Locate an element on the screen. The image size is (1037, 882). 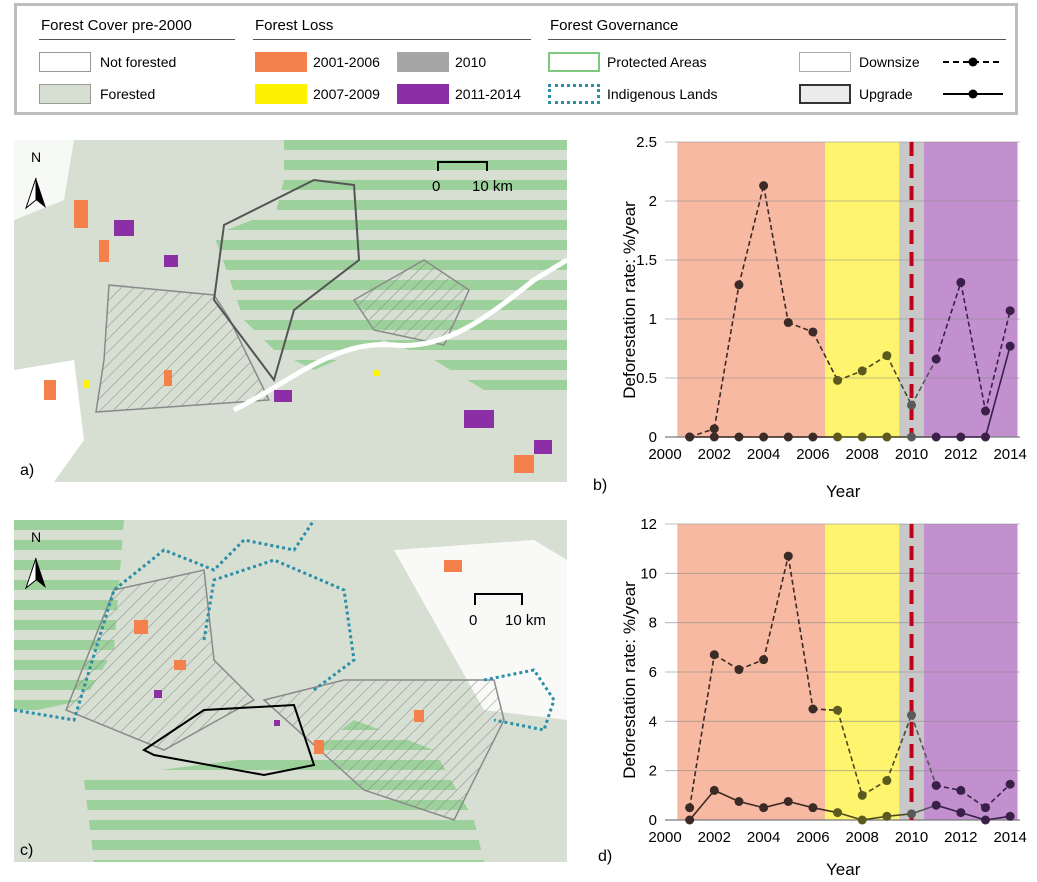
downsize-marker-sample is located at coordinates (973, 62).